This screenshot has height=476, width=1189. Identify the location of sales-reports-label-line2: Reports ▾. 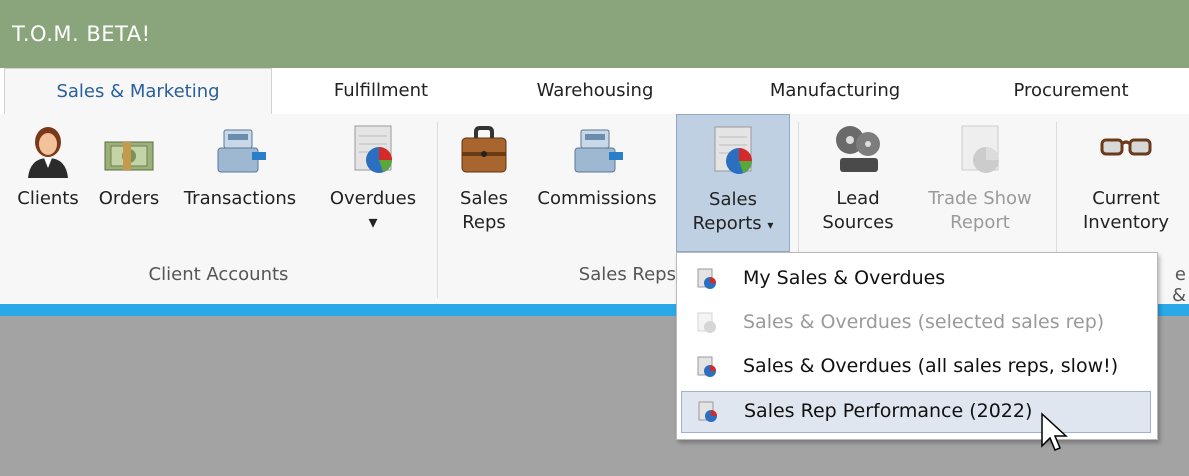
(733, 224).